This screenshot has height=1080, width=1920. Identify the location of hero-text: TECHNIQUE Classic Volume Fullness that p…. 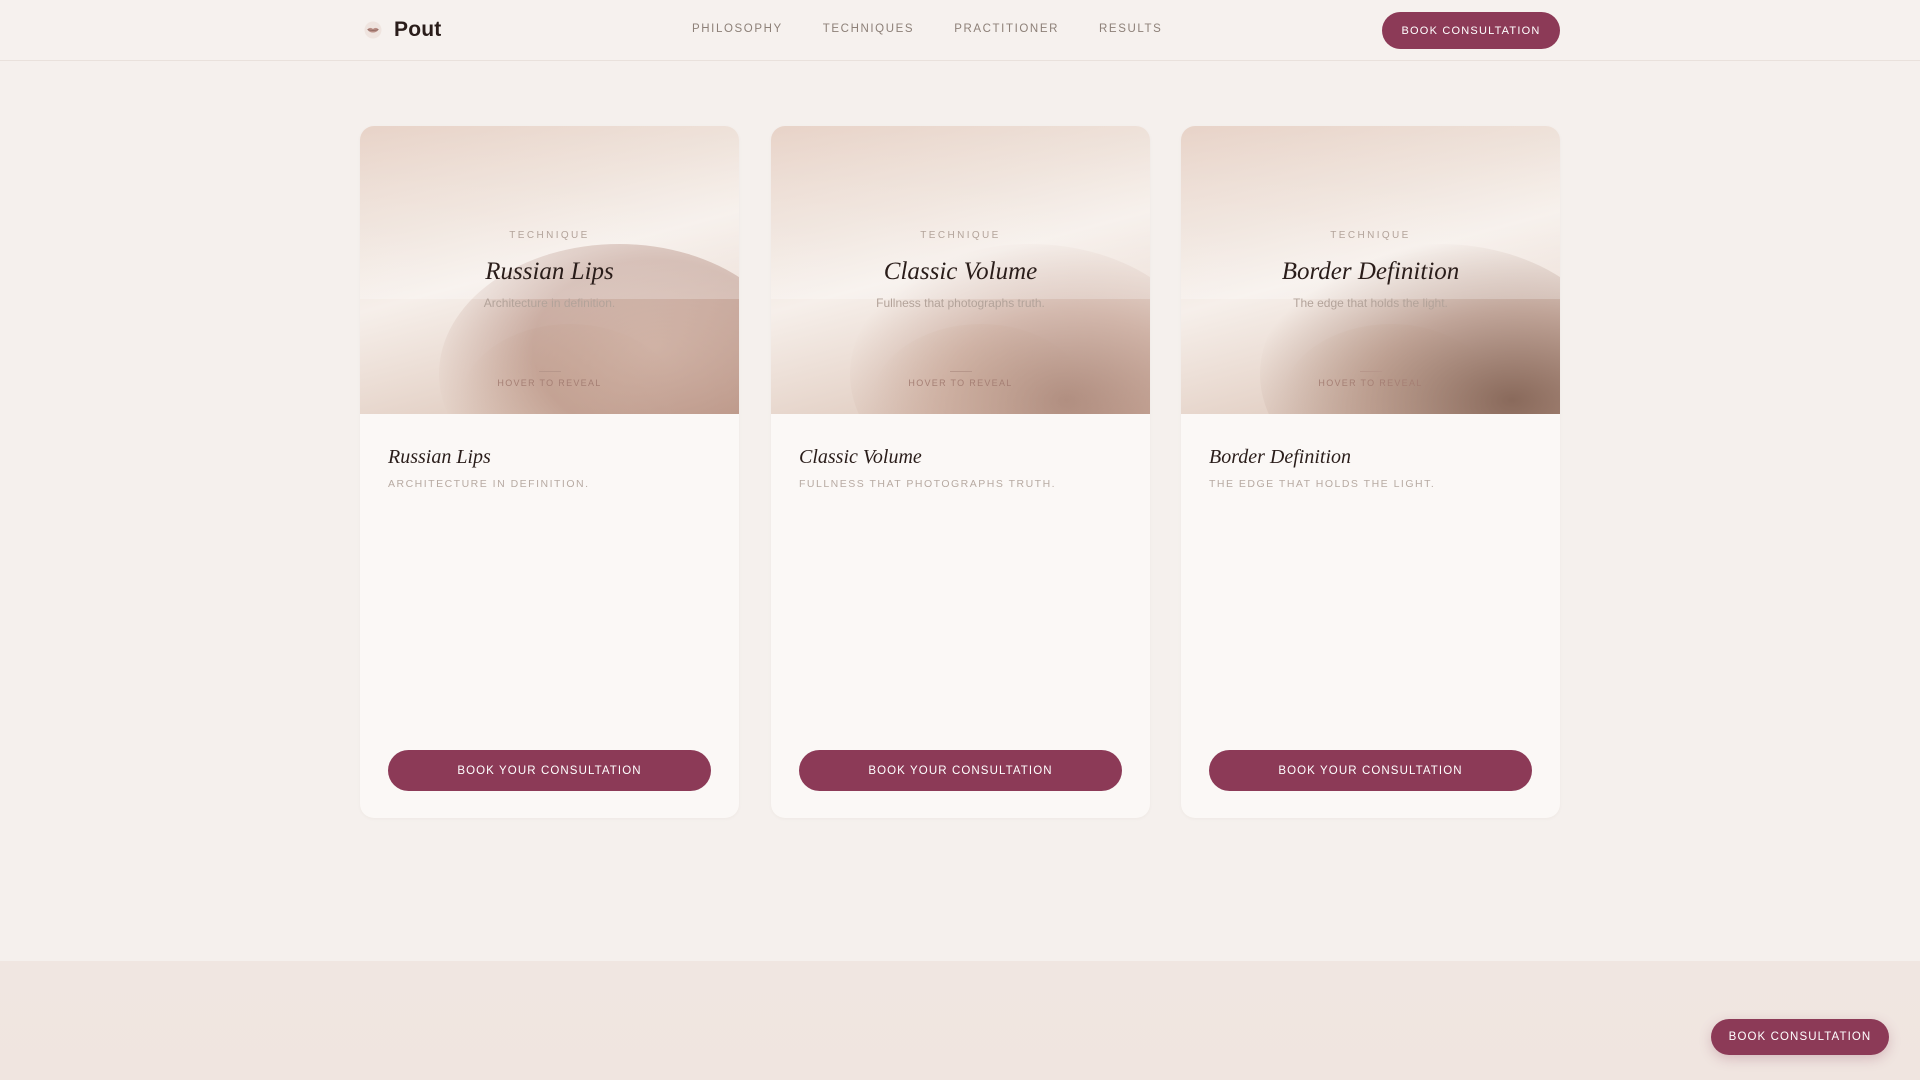
(960, 270).